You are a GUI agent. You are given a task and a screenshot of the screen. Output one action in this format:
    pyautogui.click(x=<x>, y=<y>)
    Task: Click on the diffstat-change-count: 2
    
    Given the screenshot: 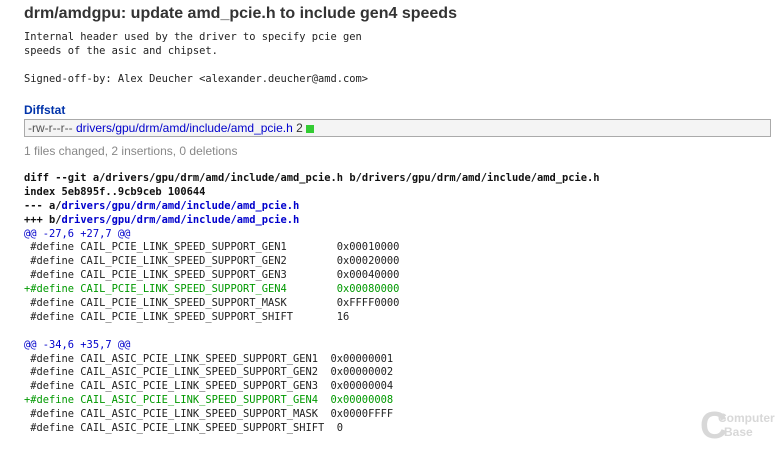 What is the action you would take?
    pyautogui.click(x=299, y=128)
    